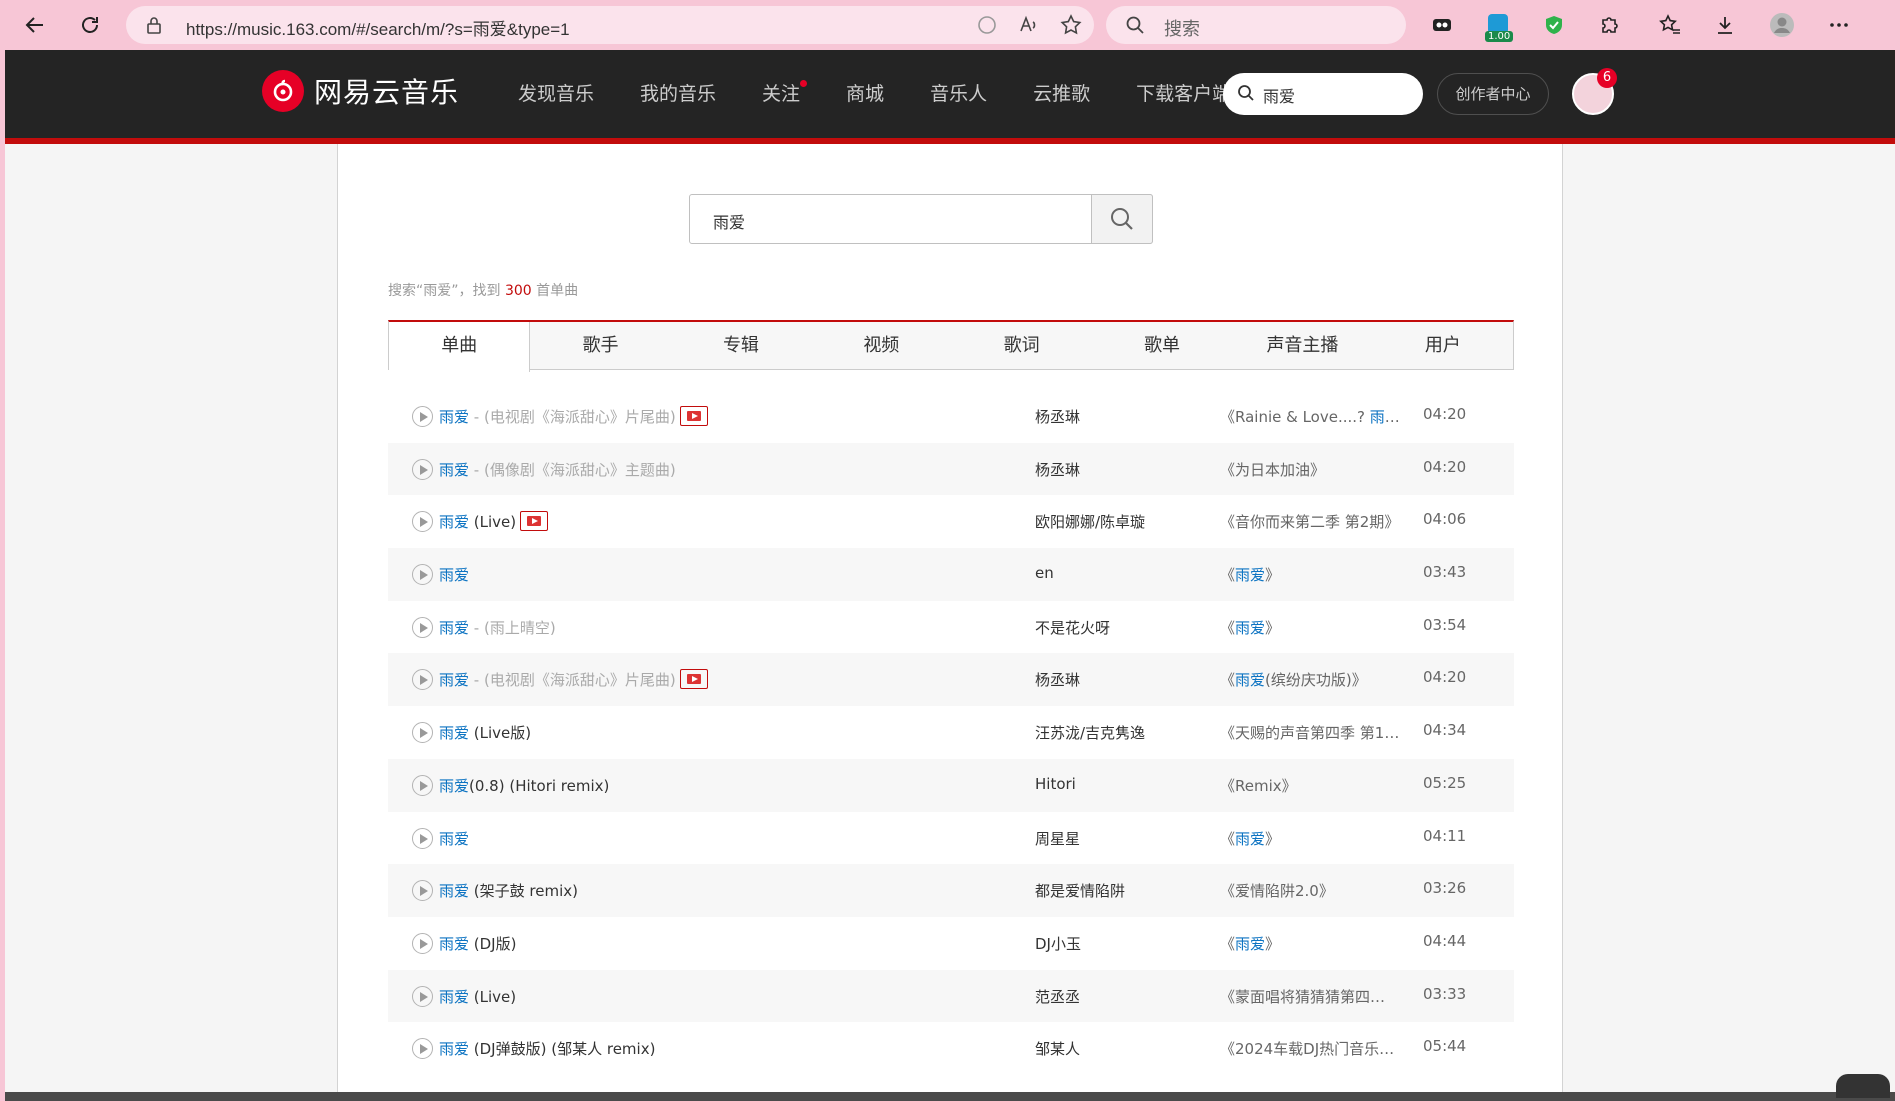 Image resolution: width=1900 pixels, height=1101 pixels. Describe the element at coordinates (90, 25) in the screenshot. I see `reload-button` at that location.